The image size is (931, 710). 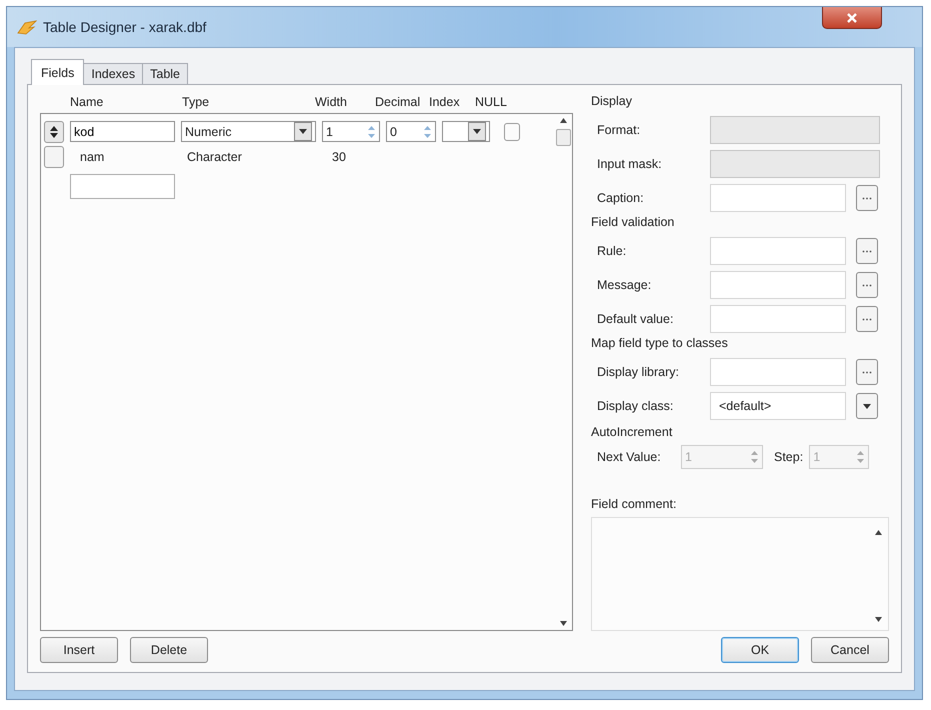 I want to click on tab: Indexes, so click(x=113, y=73).